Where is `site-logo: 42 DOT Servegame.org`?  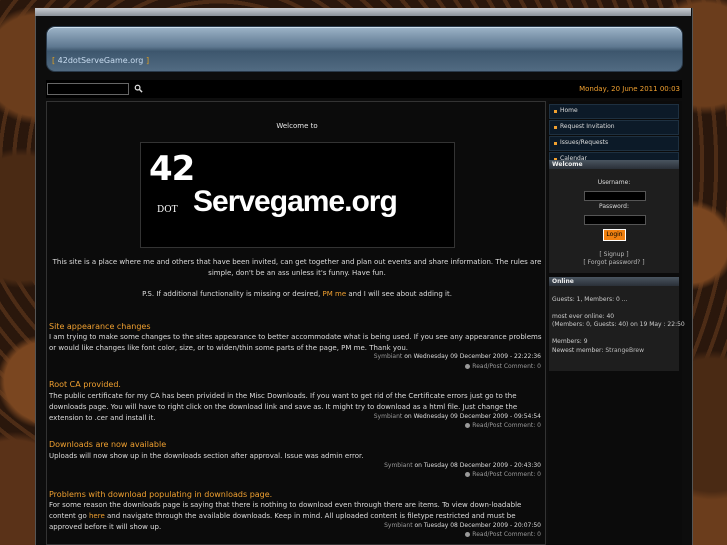
site-logo: 42 DOT Servegame.org is located at coordinates (297, 195).